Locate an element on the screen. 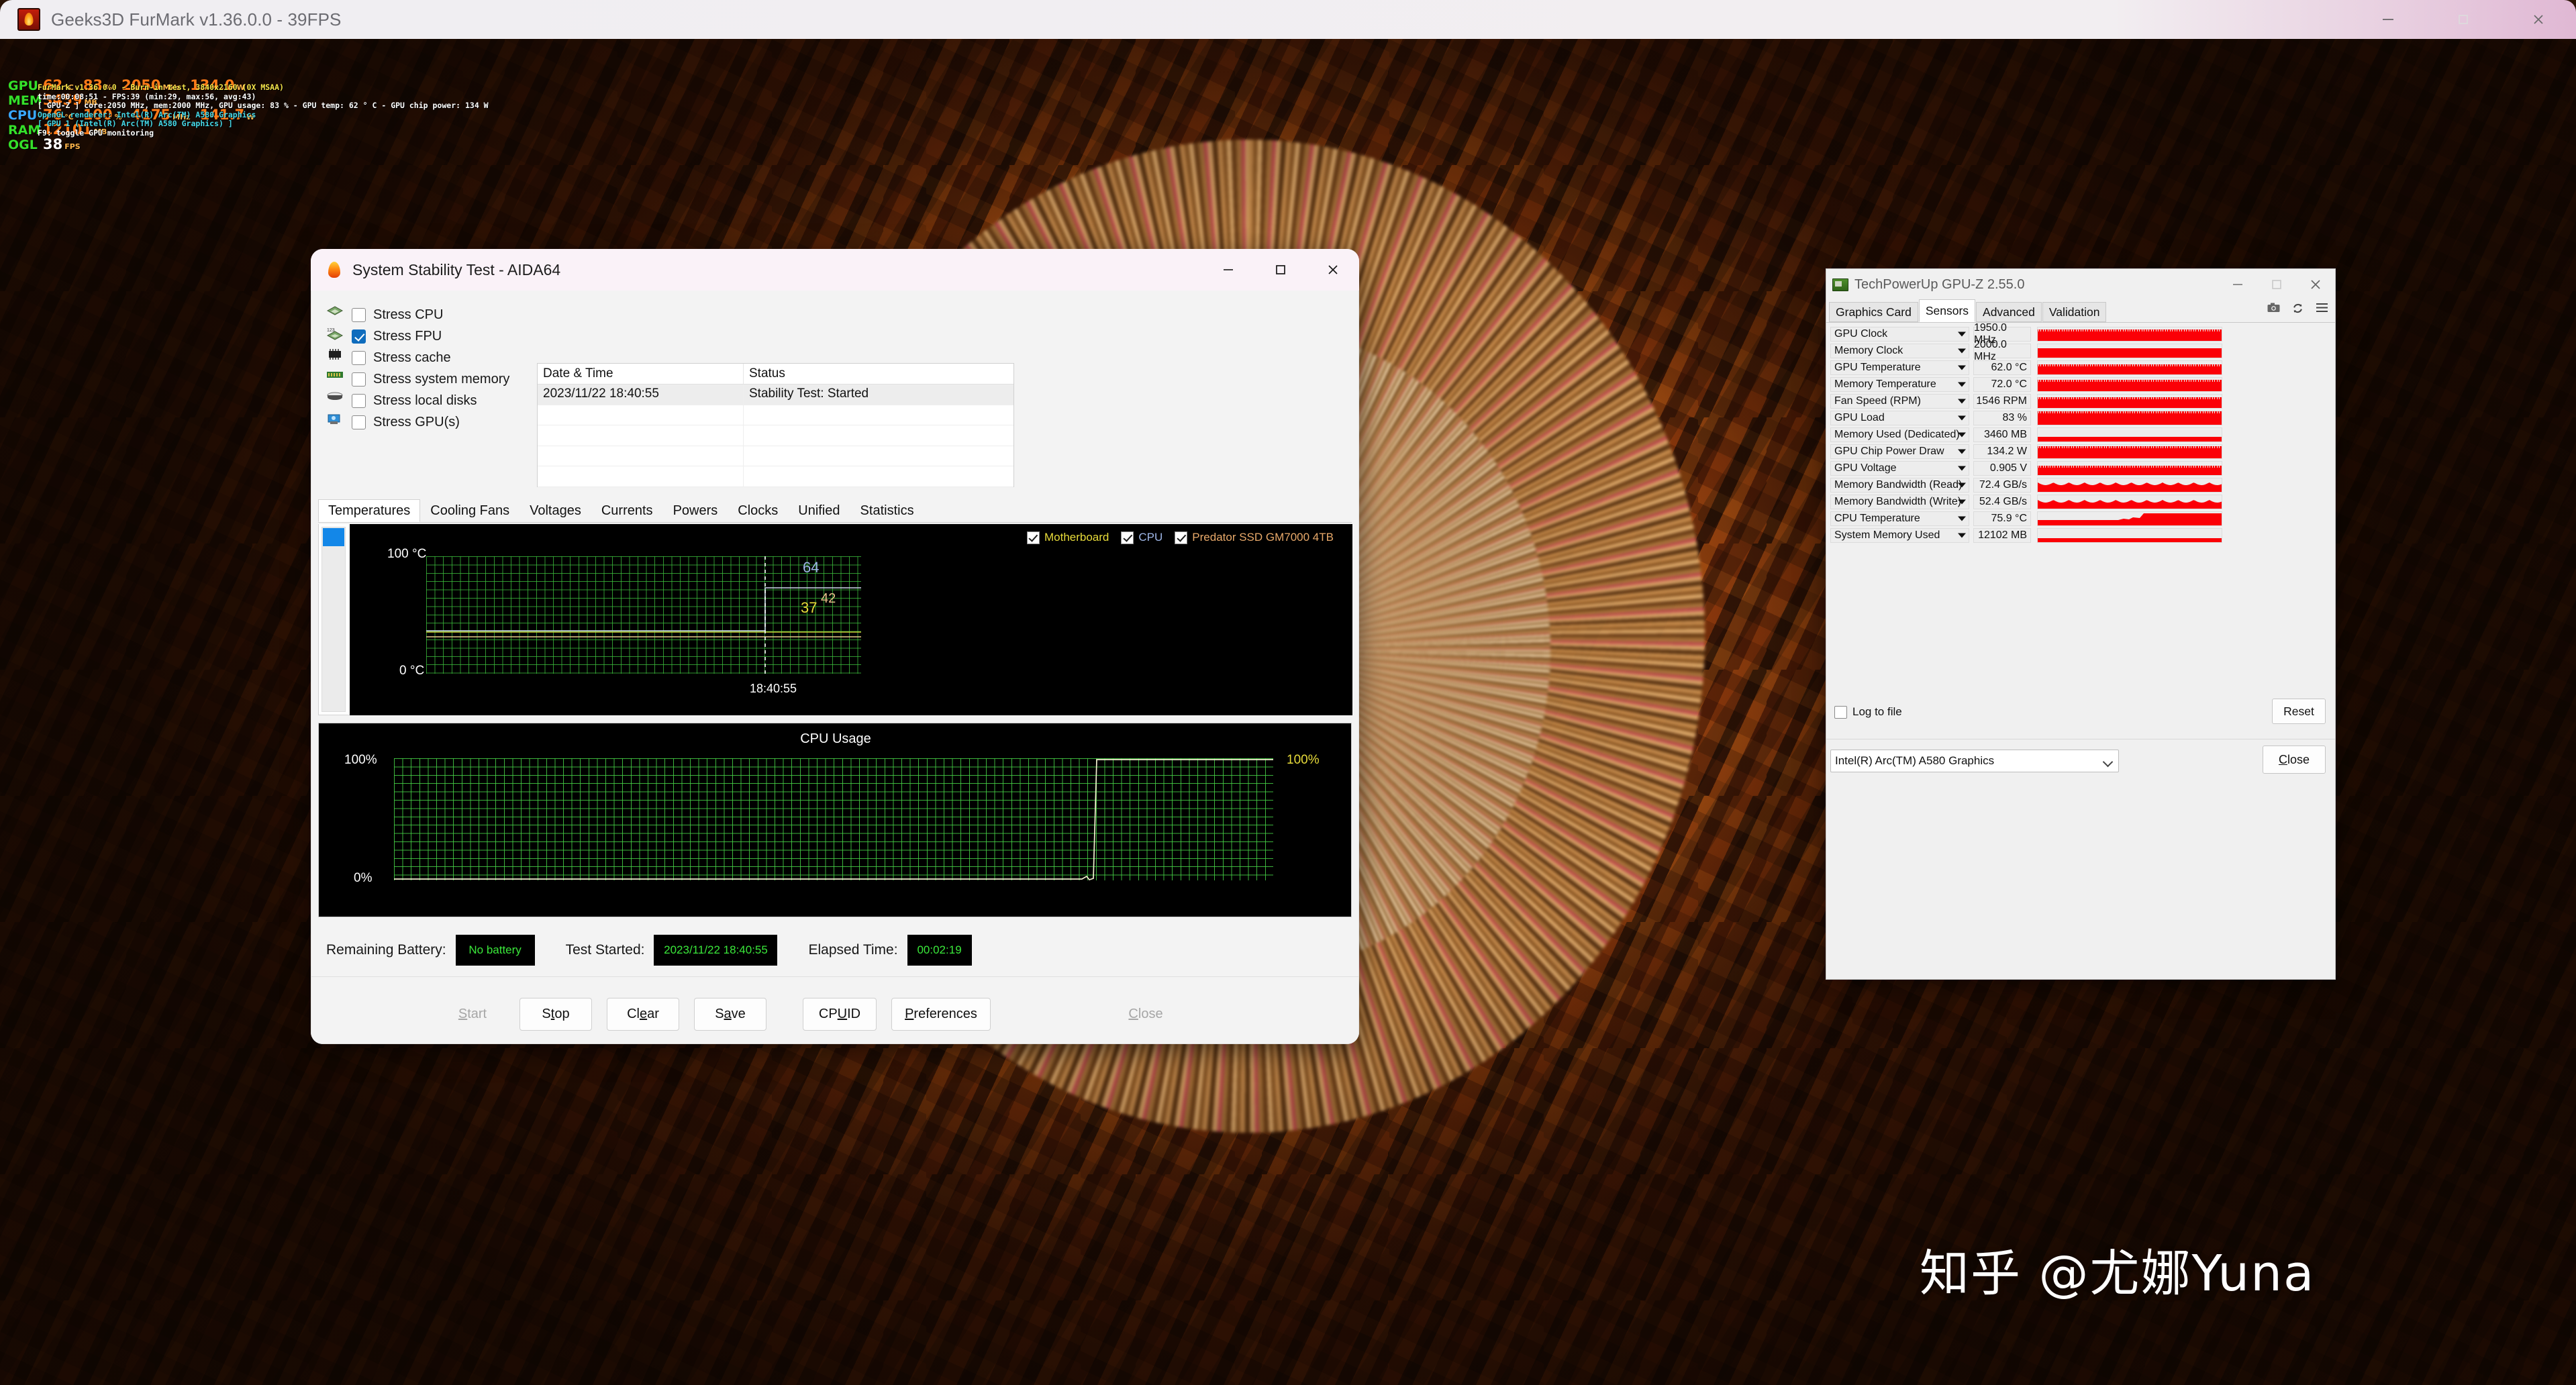 The width and height of the screenshot is (2576, 1385). sensor-name-dropdown: GPU Temperature is located at coordinates (1899, 367).